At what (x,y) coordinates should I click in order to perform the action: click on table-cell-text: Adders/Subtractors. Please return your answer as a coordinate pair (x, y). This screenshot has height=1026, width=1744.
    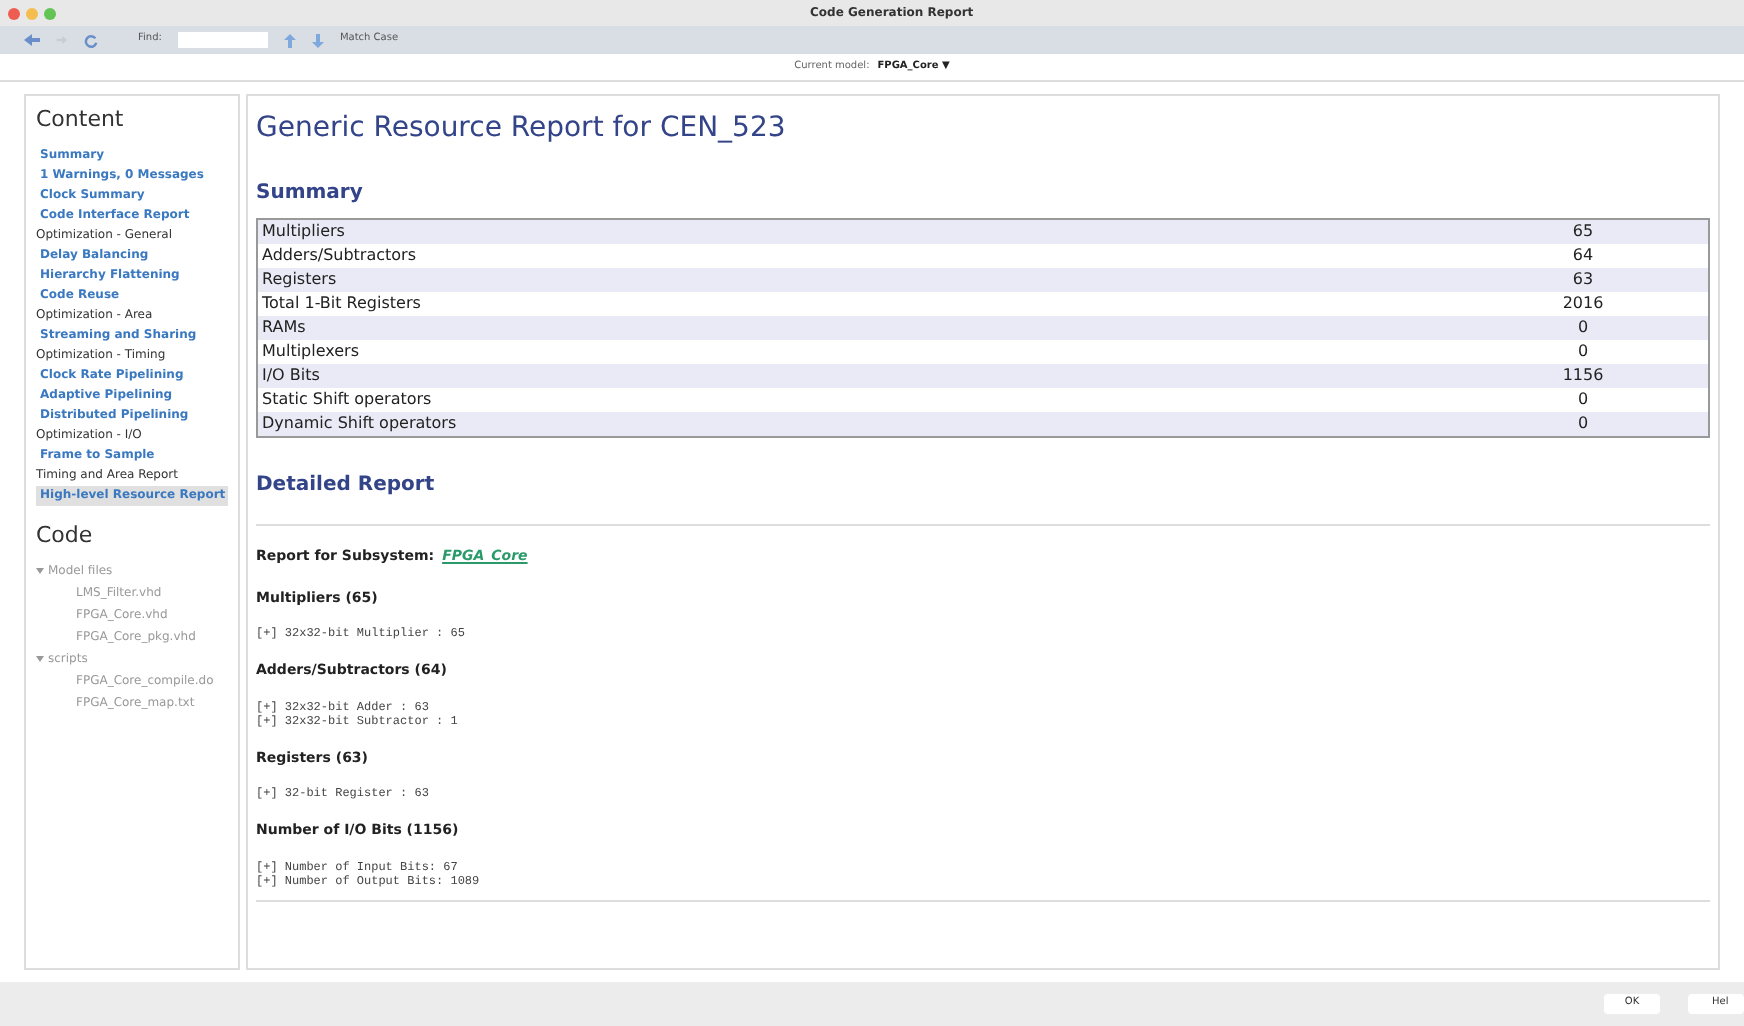
    Looking at the image, I should click on (339, 256).